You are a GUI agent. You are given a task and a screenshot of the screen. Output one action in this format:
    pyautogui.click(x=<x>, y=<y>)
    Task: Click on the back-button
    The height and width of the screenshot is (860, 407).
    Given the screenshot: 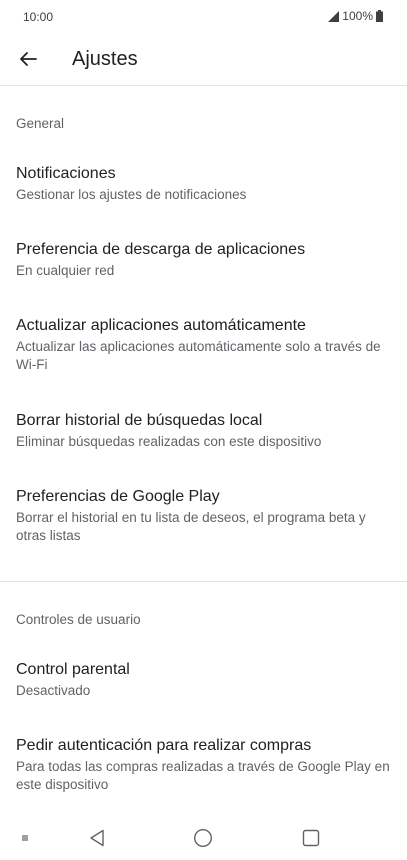 What is the action you would take?
    pyautogui.click(x=28, y=59)
    